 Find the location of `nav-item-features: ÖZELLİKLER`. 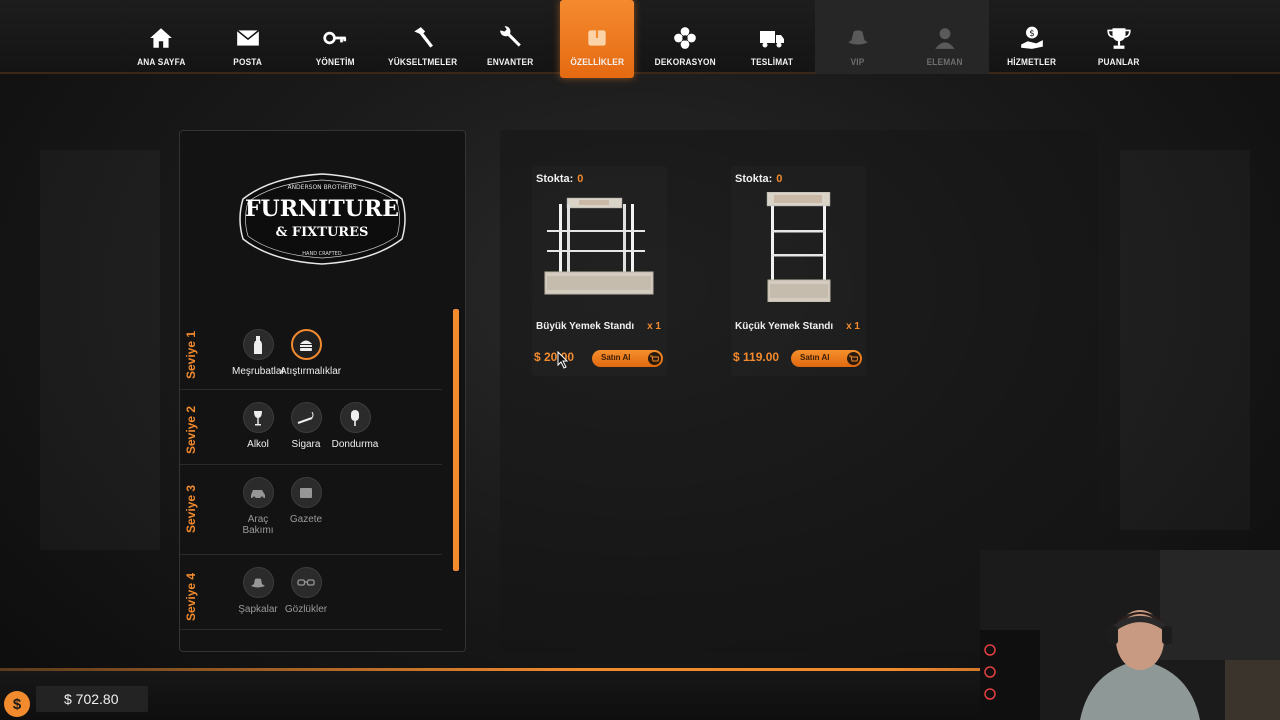

nav-item-features: ÖZELLİKLER is located at coordinates (597, 39).